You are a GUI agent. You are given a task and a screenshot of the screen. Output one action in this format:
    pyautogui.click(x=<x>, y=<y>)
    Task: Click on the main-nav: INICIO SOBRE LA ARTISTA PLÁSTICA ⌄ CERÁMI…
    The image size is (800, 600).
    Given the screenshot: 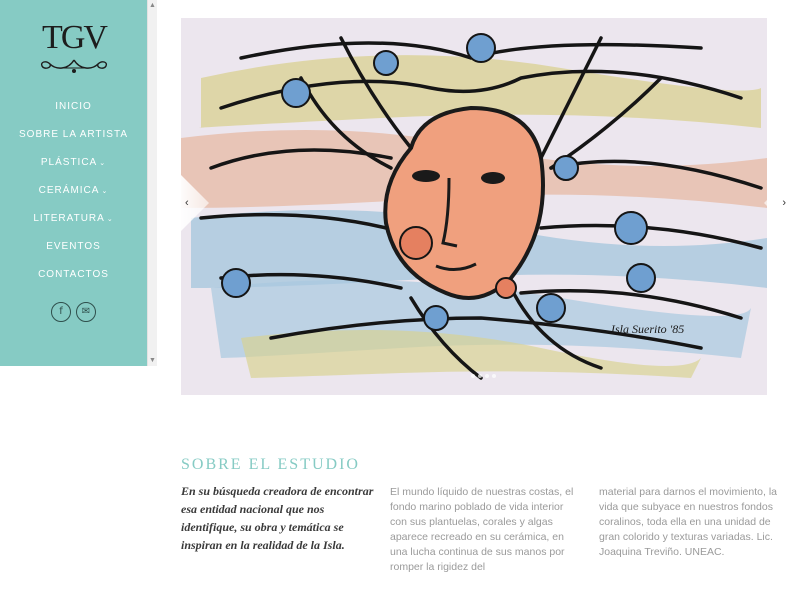 What is the action you would take?
    pyautogui.click(x=73, y=191)
    